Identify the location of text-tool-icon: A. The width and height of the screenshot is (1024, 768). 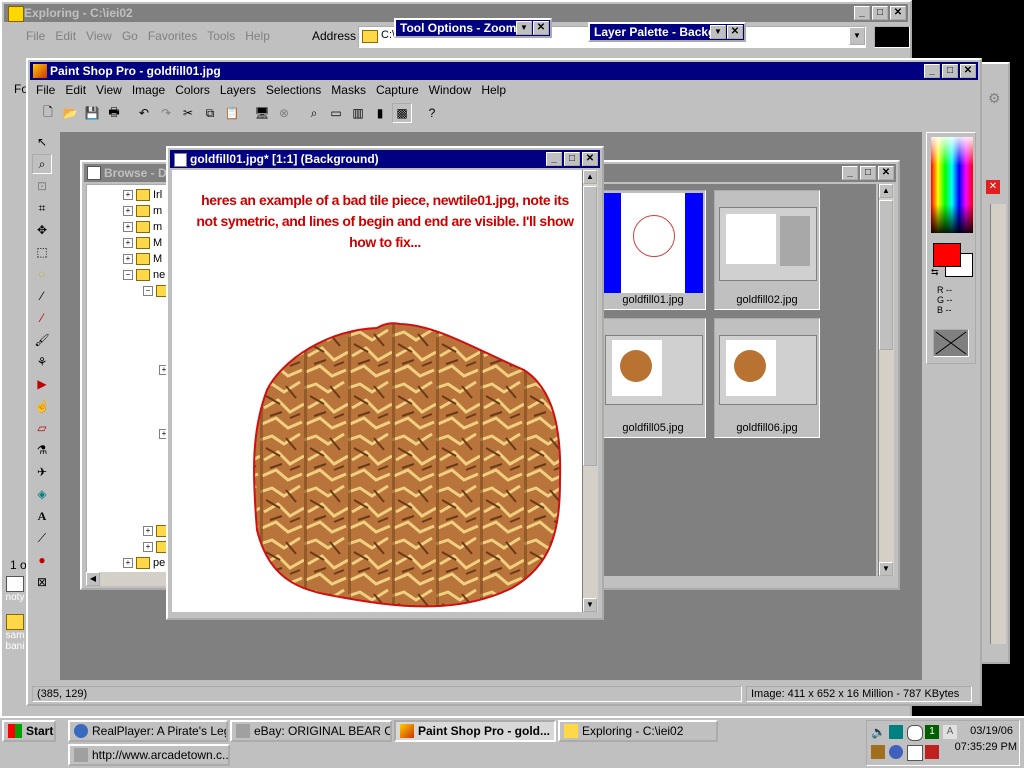
(42, 516).